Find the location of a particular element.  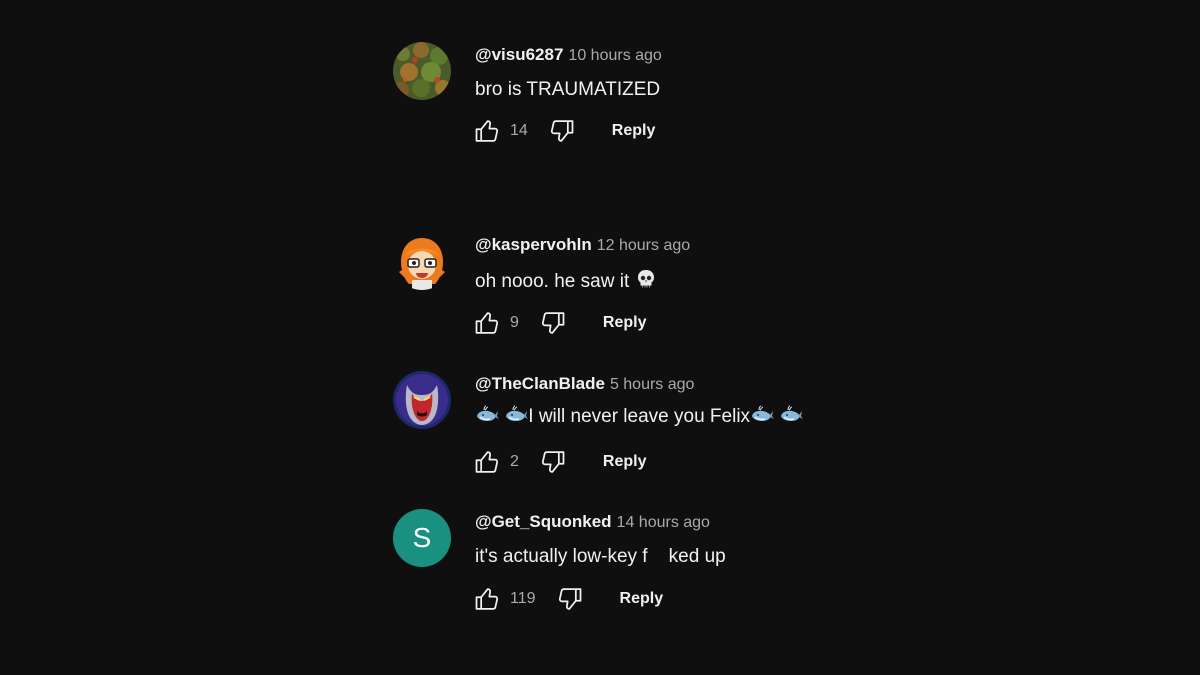

avatar-letter: S is located at coordinates (422, 537).